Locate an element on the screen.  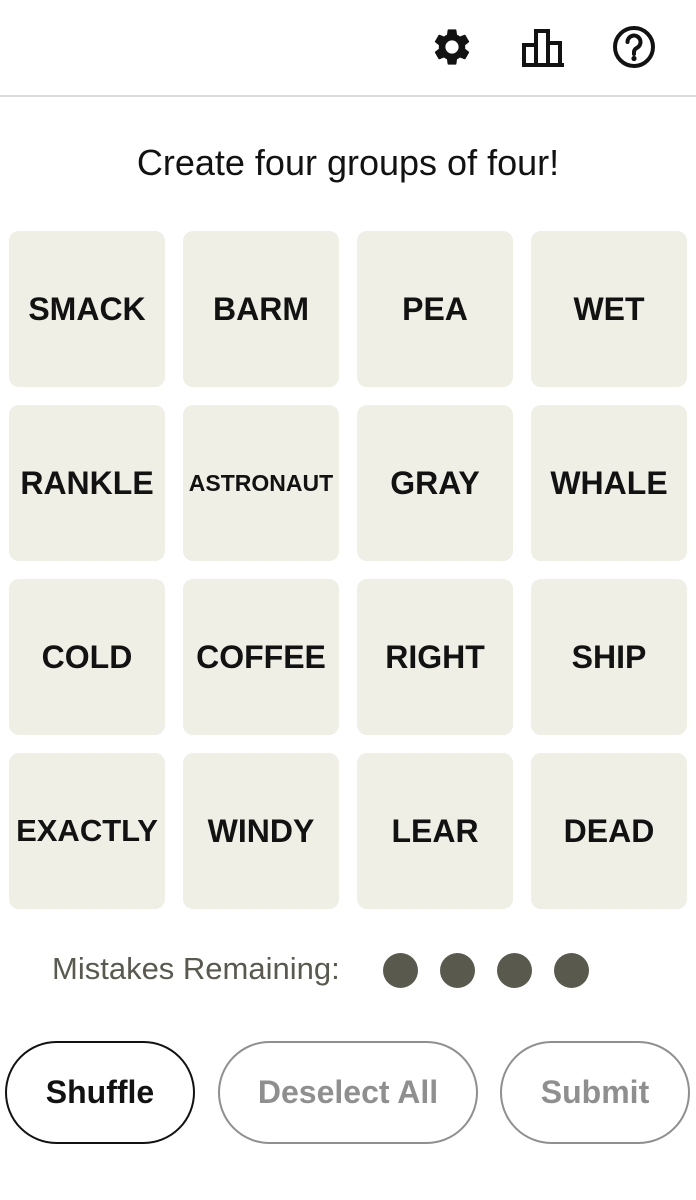
stats-icon is located at coordinates (543, 47).